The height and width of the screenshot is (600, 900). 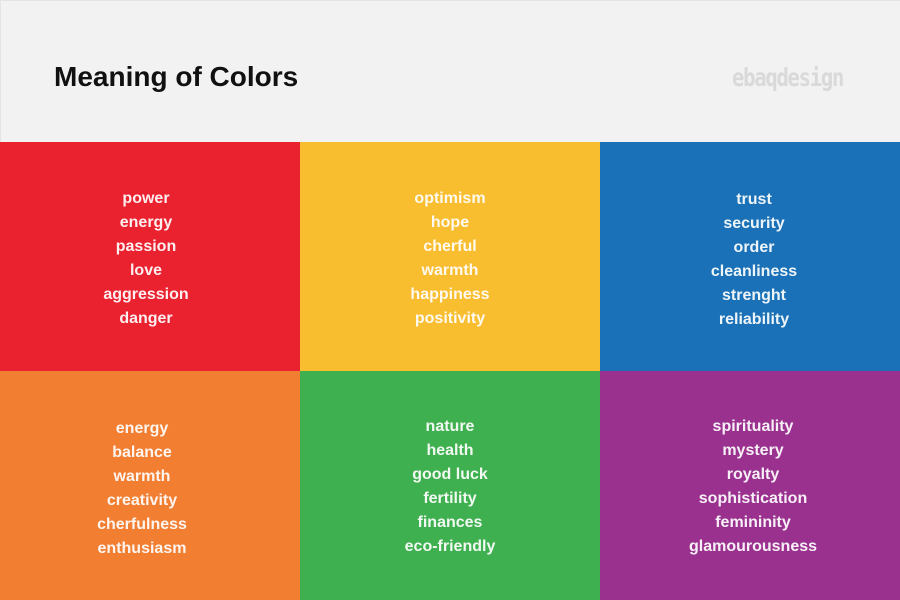 I want to click on meaning-item: cherfulness, so click(x=142, y=524).